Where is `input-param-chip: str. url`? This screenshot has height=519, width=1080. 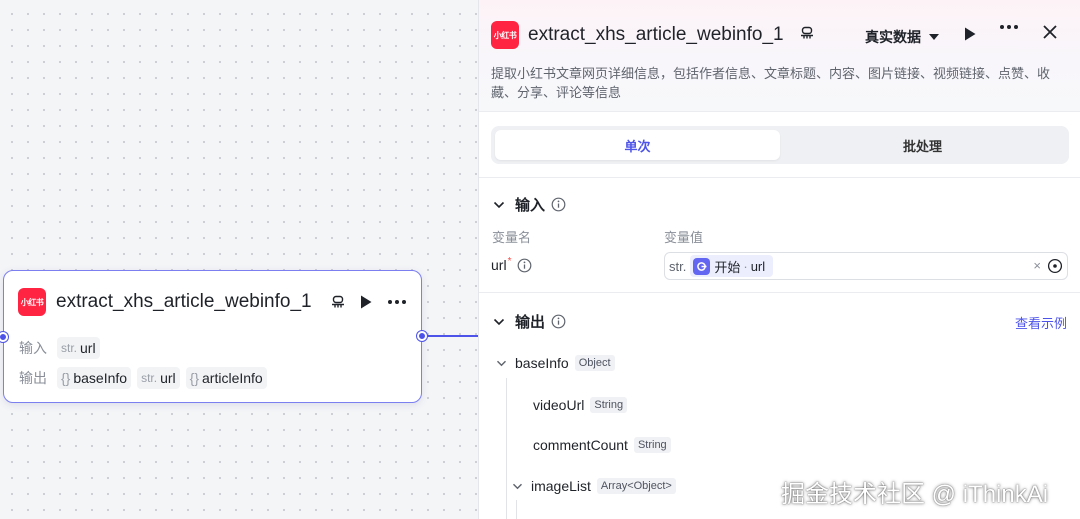 input-param-chip: str. url is located at coordinates (78, 348).